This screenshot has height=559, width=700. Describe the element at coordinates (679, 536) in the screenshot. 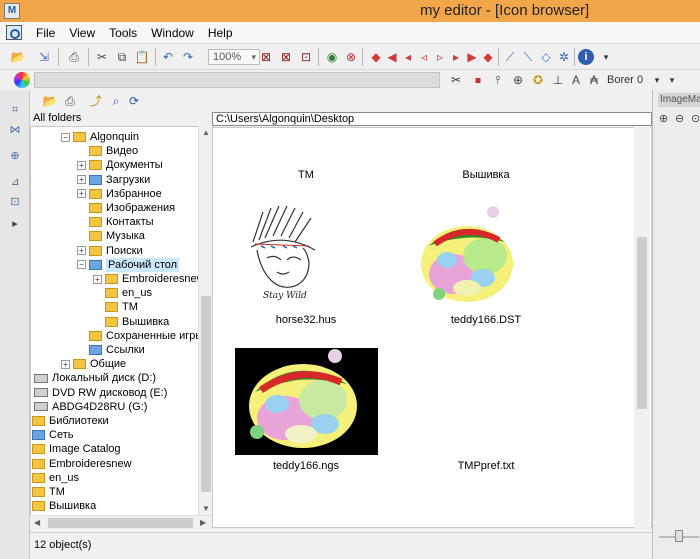

I see `zoom-slider-handle` at that location.